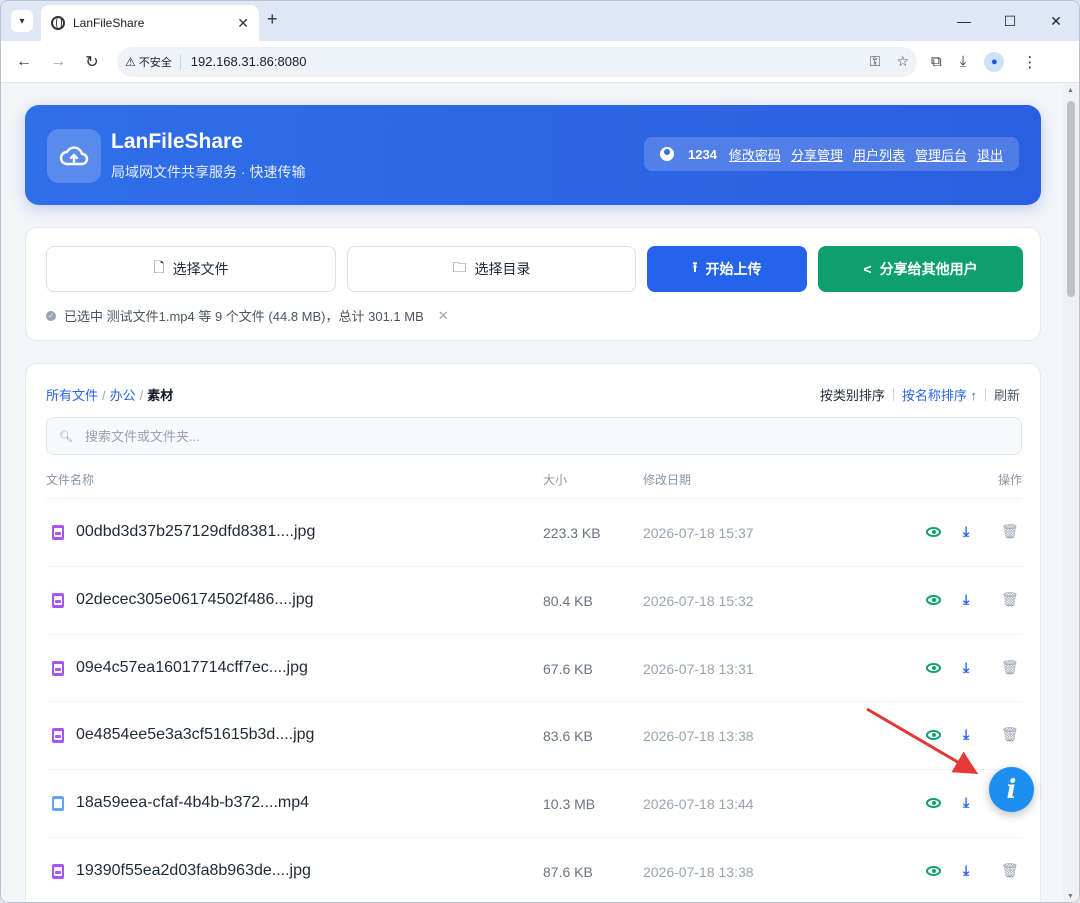  I want to click on folder-add-icon: 🗀, so click(459, 267).